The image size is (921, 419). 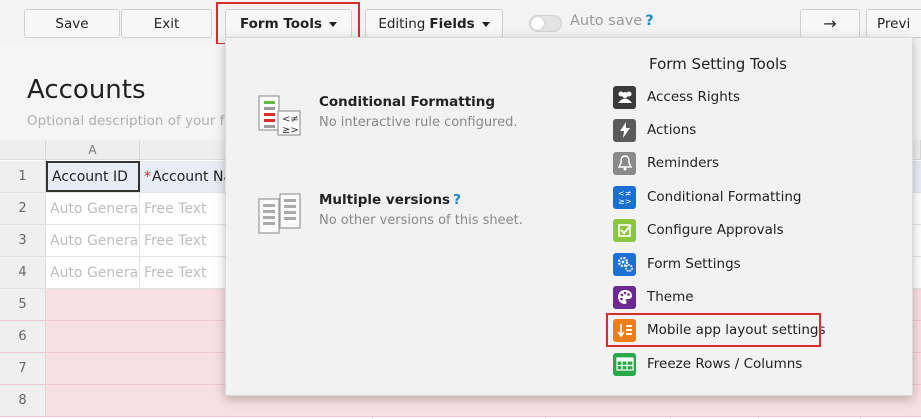 I want to click on feature-name: Multiple versions?, so click(x=390, y=200).